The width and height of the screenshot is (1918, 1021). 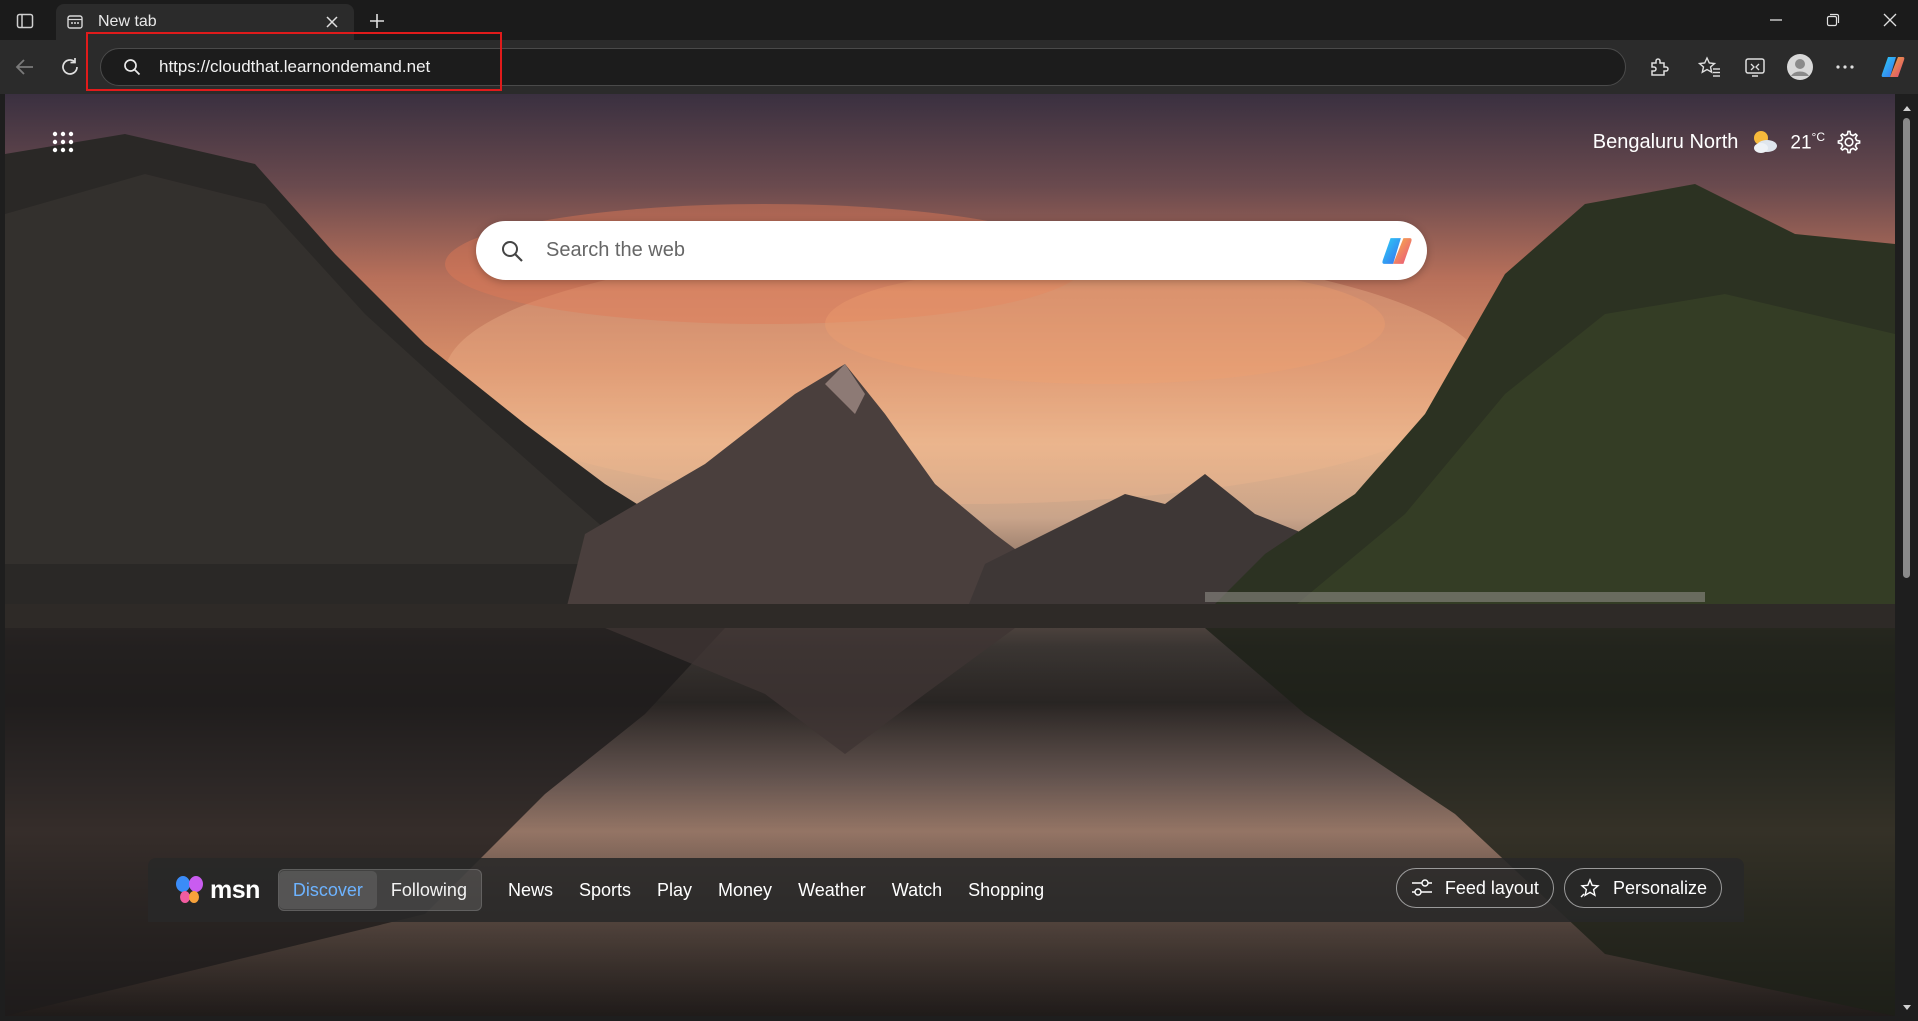 I want to click on plus-icon, so click(x=377, y=21).